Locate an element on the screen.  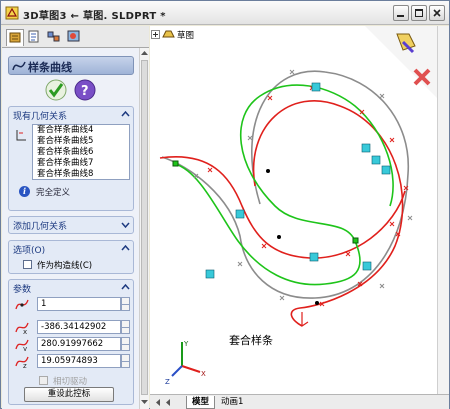
add-relations-header: 添加几何关系 is located at coordinates (40, 227).